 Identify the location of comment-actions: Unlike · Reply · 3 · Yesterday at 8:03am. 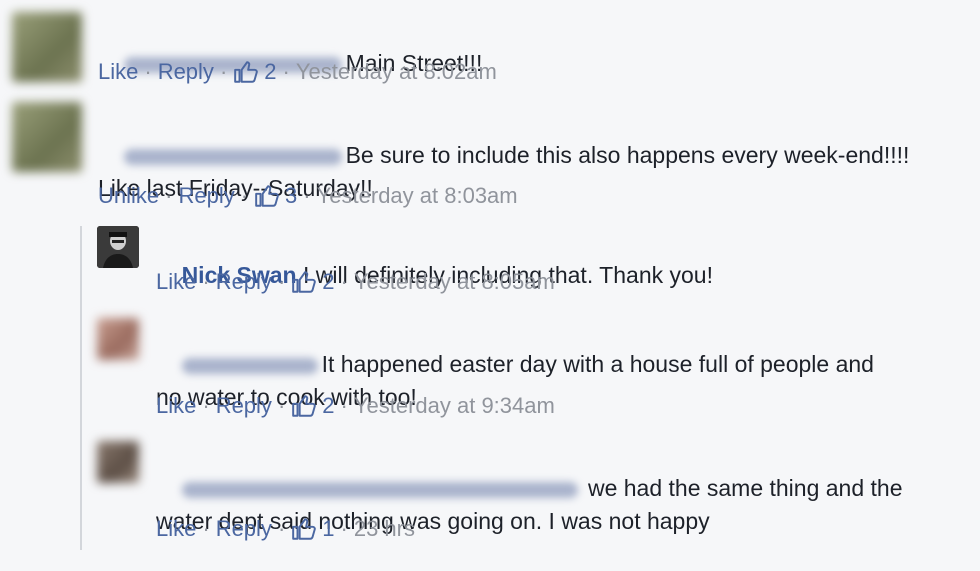
(308, 196).